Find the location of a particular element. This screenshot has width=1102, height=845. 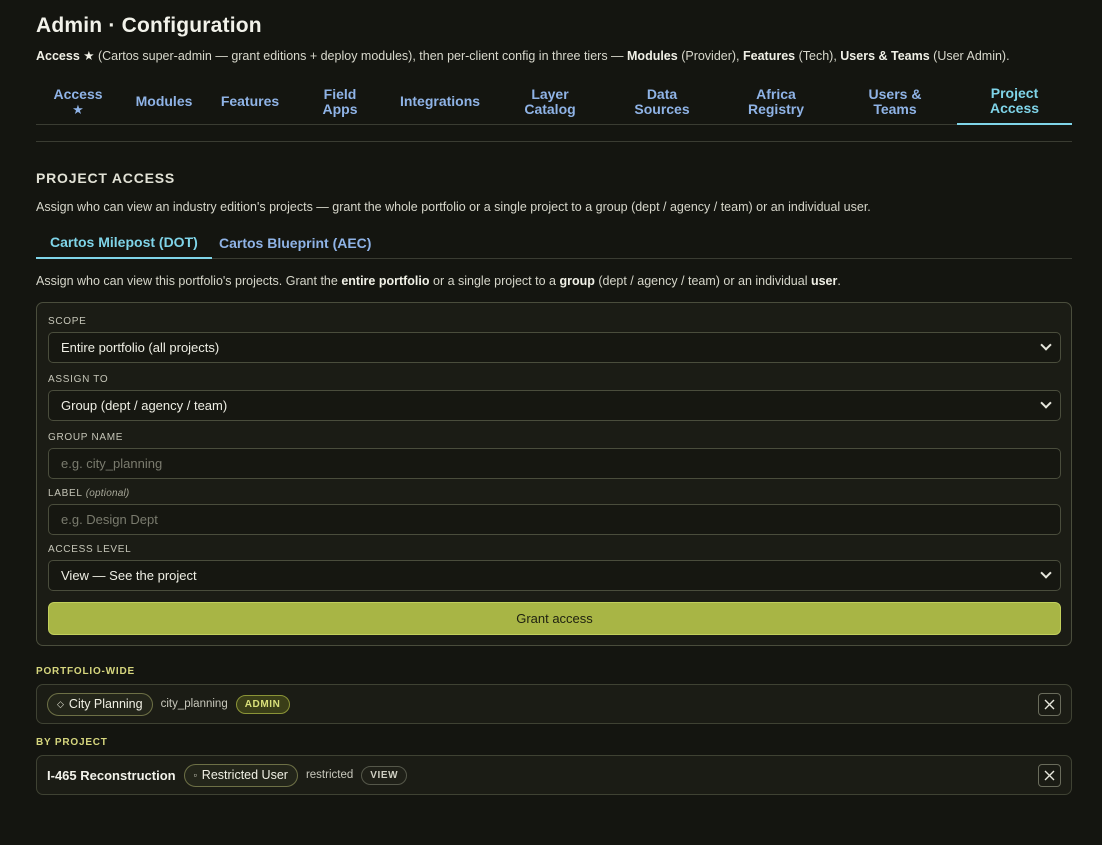

user-icon: ▫ is located at coordinates (195, 775).